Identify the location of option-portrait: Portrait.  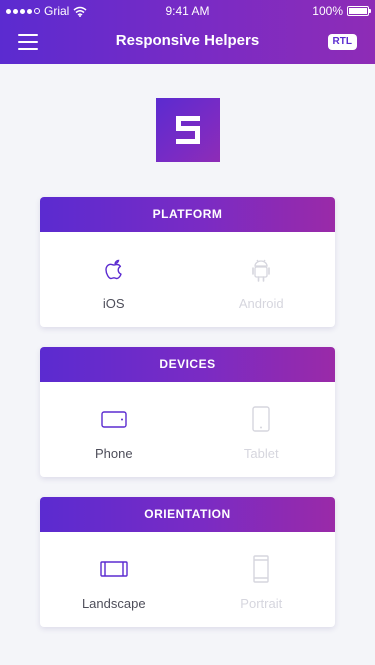
(262, 579).